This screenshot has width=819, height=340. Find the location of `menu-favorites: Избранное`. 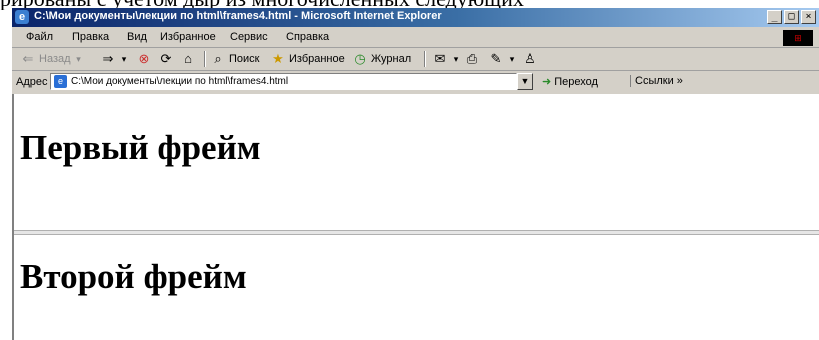

menu-favorites: Избранное is located at coordinates (188, 37).